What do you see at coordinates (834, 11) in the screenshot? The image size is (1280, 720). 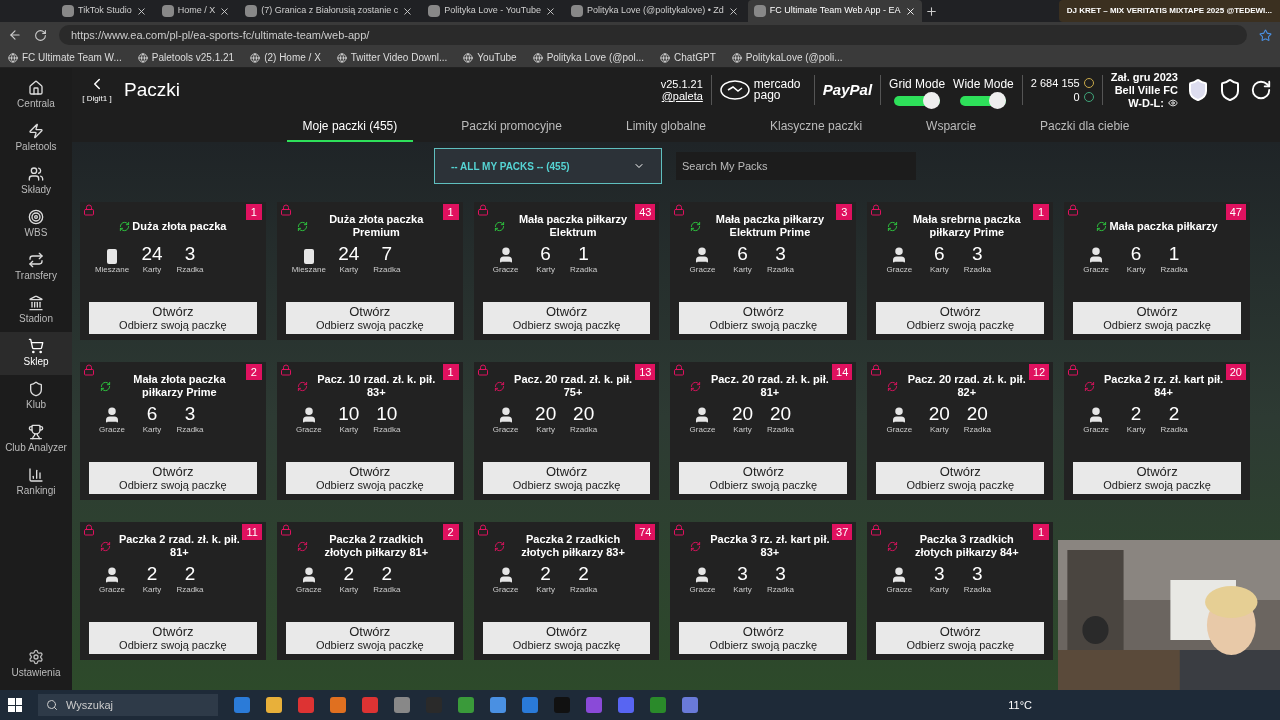 I see `browser-tab: FC Ultimate Team Web App - EA` at bounding box center [834, 11].